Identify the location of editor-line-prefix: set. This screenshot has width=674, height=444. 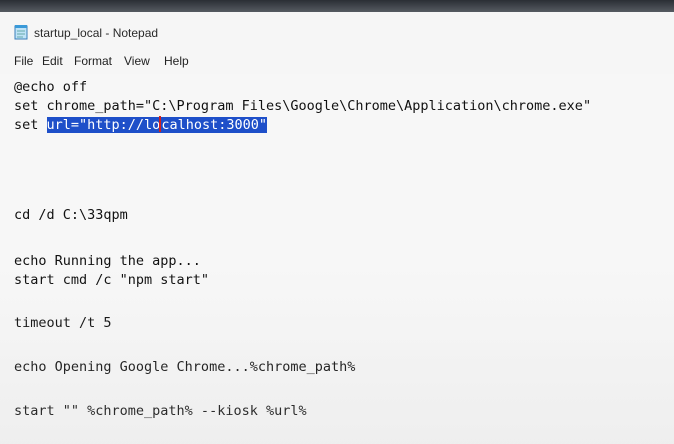
(30, 125).